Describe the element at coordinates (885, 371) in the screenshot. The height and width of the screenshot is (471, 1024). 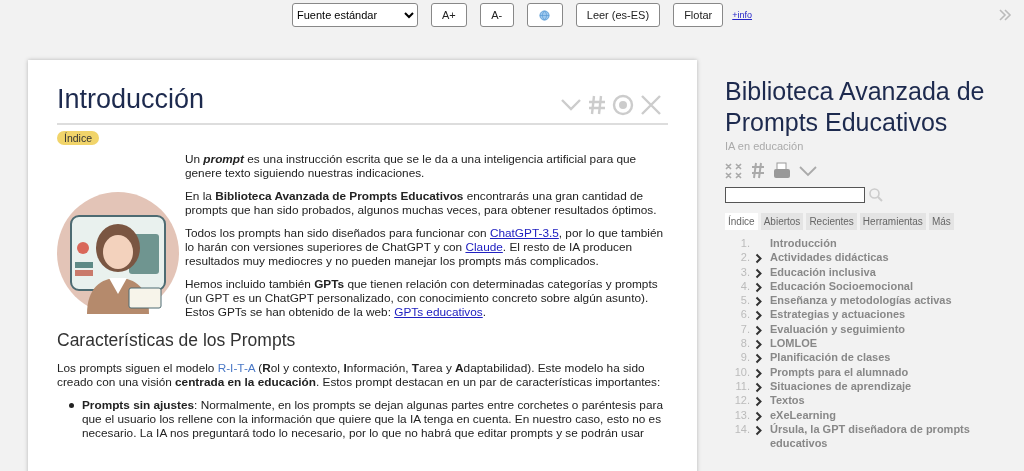
I see `toc-item: Prompts para el alumnado` at that location.